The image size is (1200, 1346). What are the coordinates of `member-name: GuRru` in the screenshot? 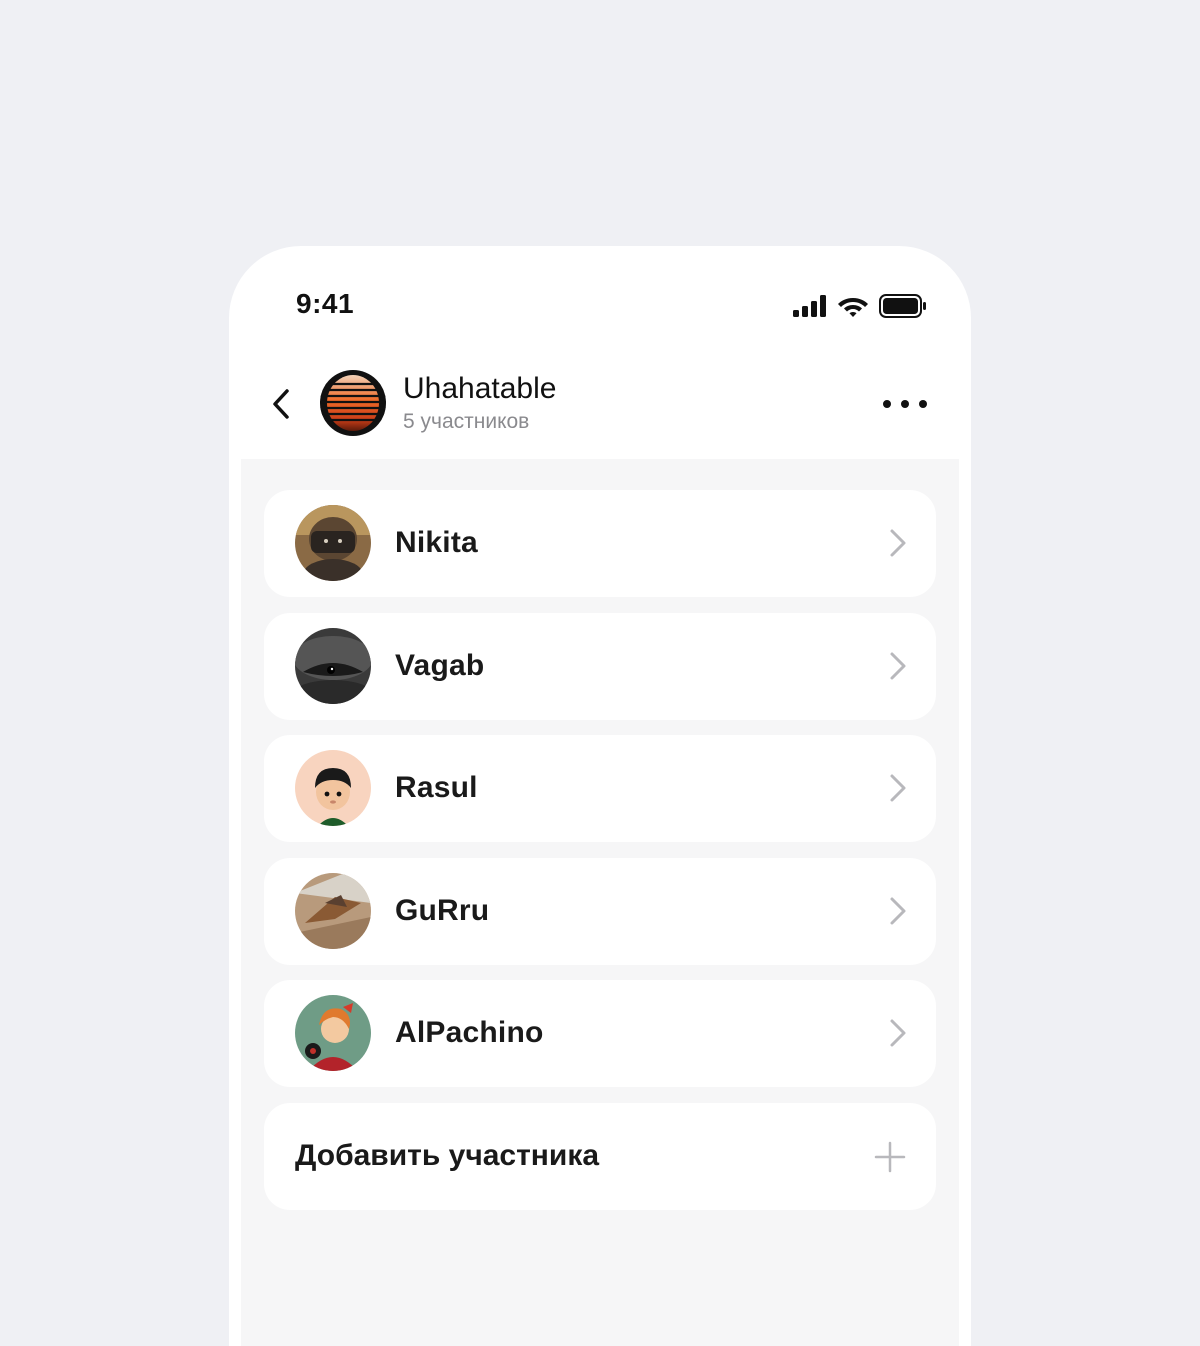 It's located at (442, 910).